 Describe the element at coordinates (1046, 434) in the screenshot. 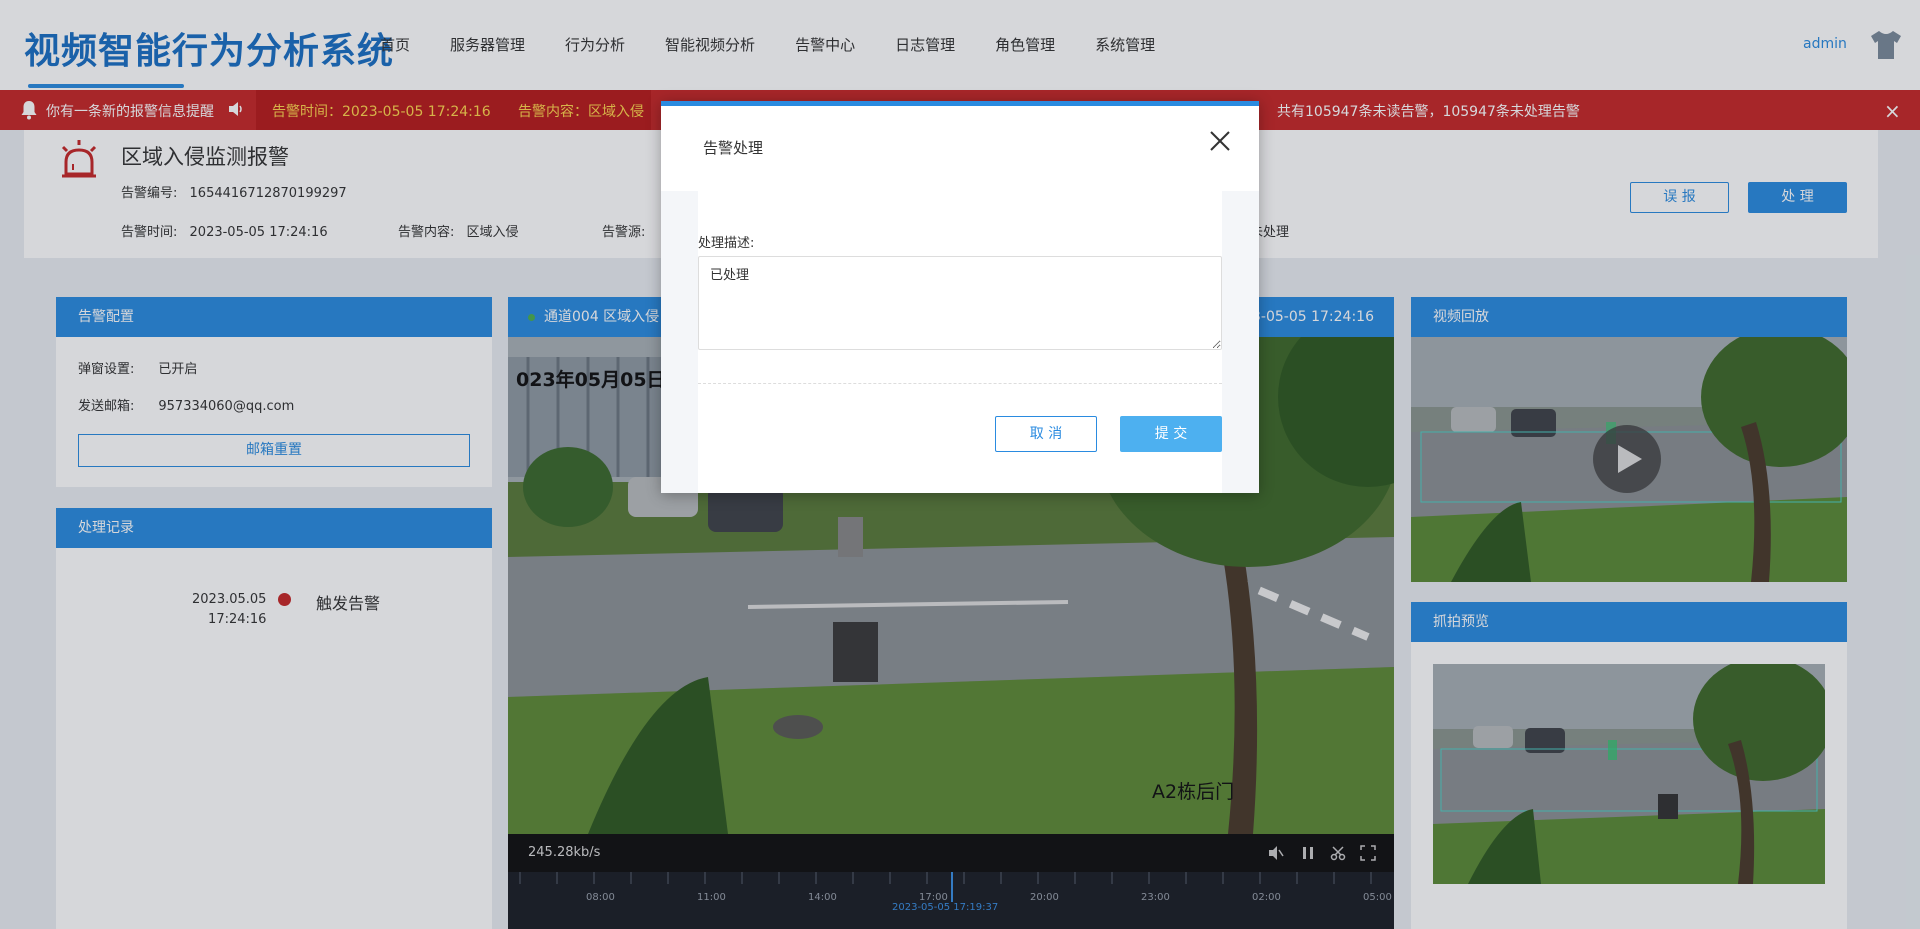

I see `cancel-button: 取 消` at that location.